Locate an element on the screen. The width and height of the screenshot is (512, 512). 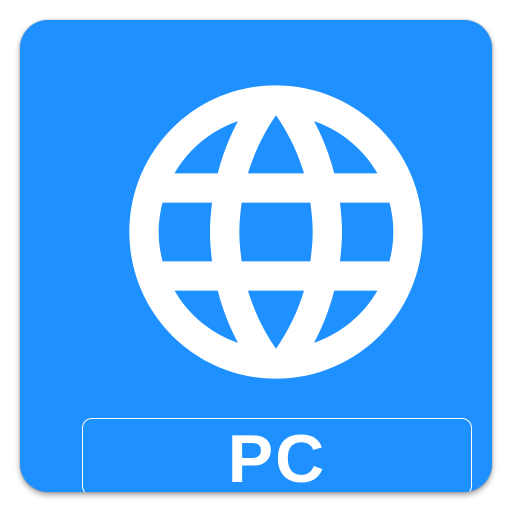
icon-label: PC is located at coordinates (277, 456).